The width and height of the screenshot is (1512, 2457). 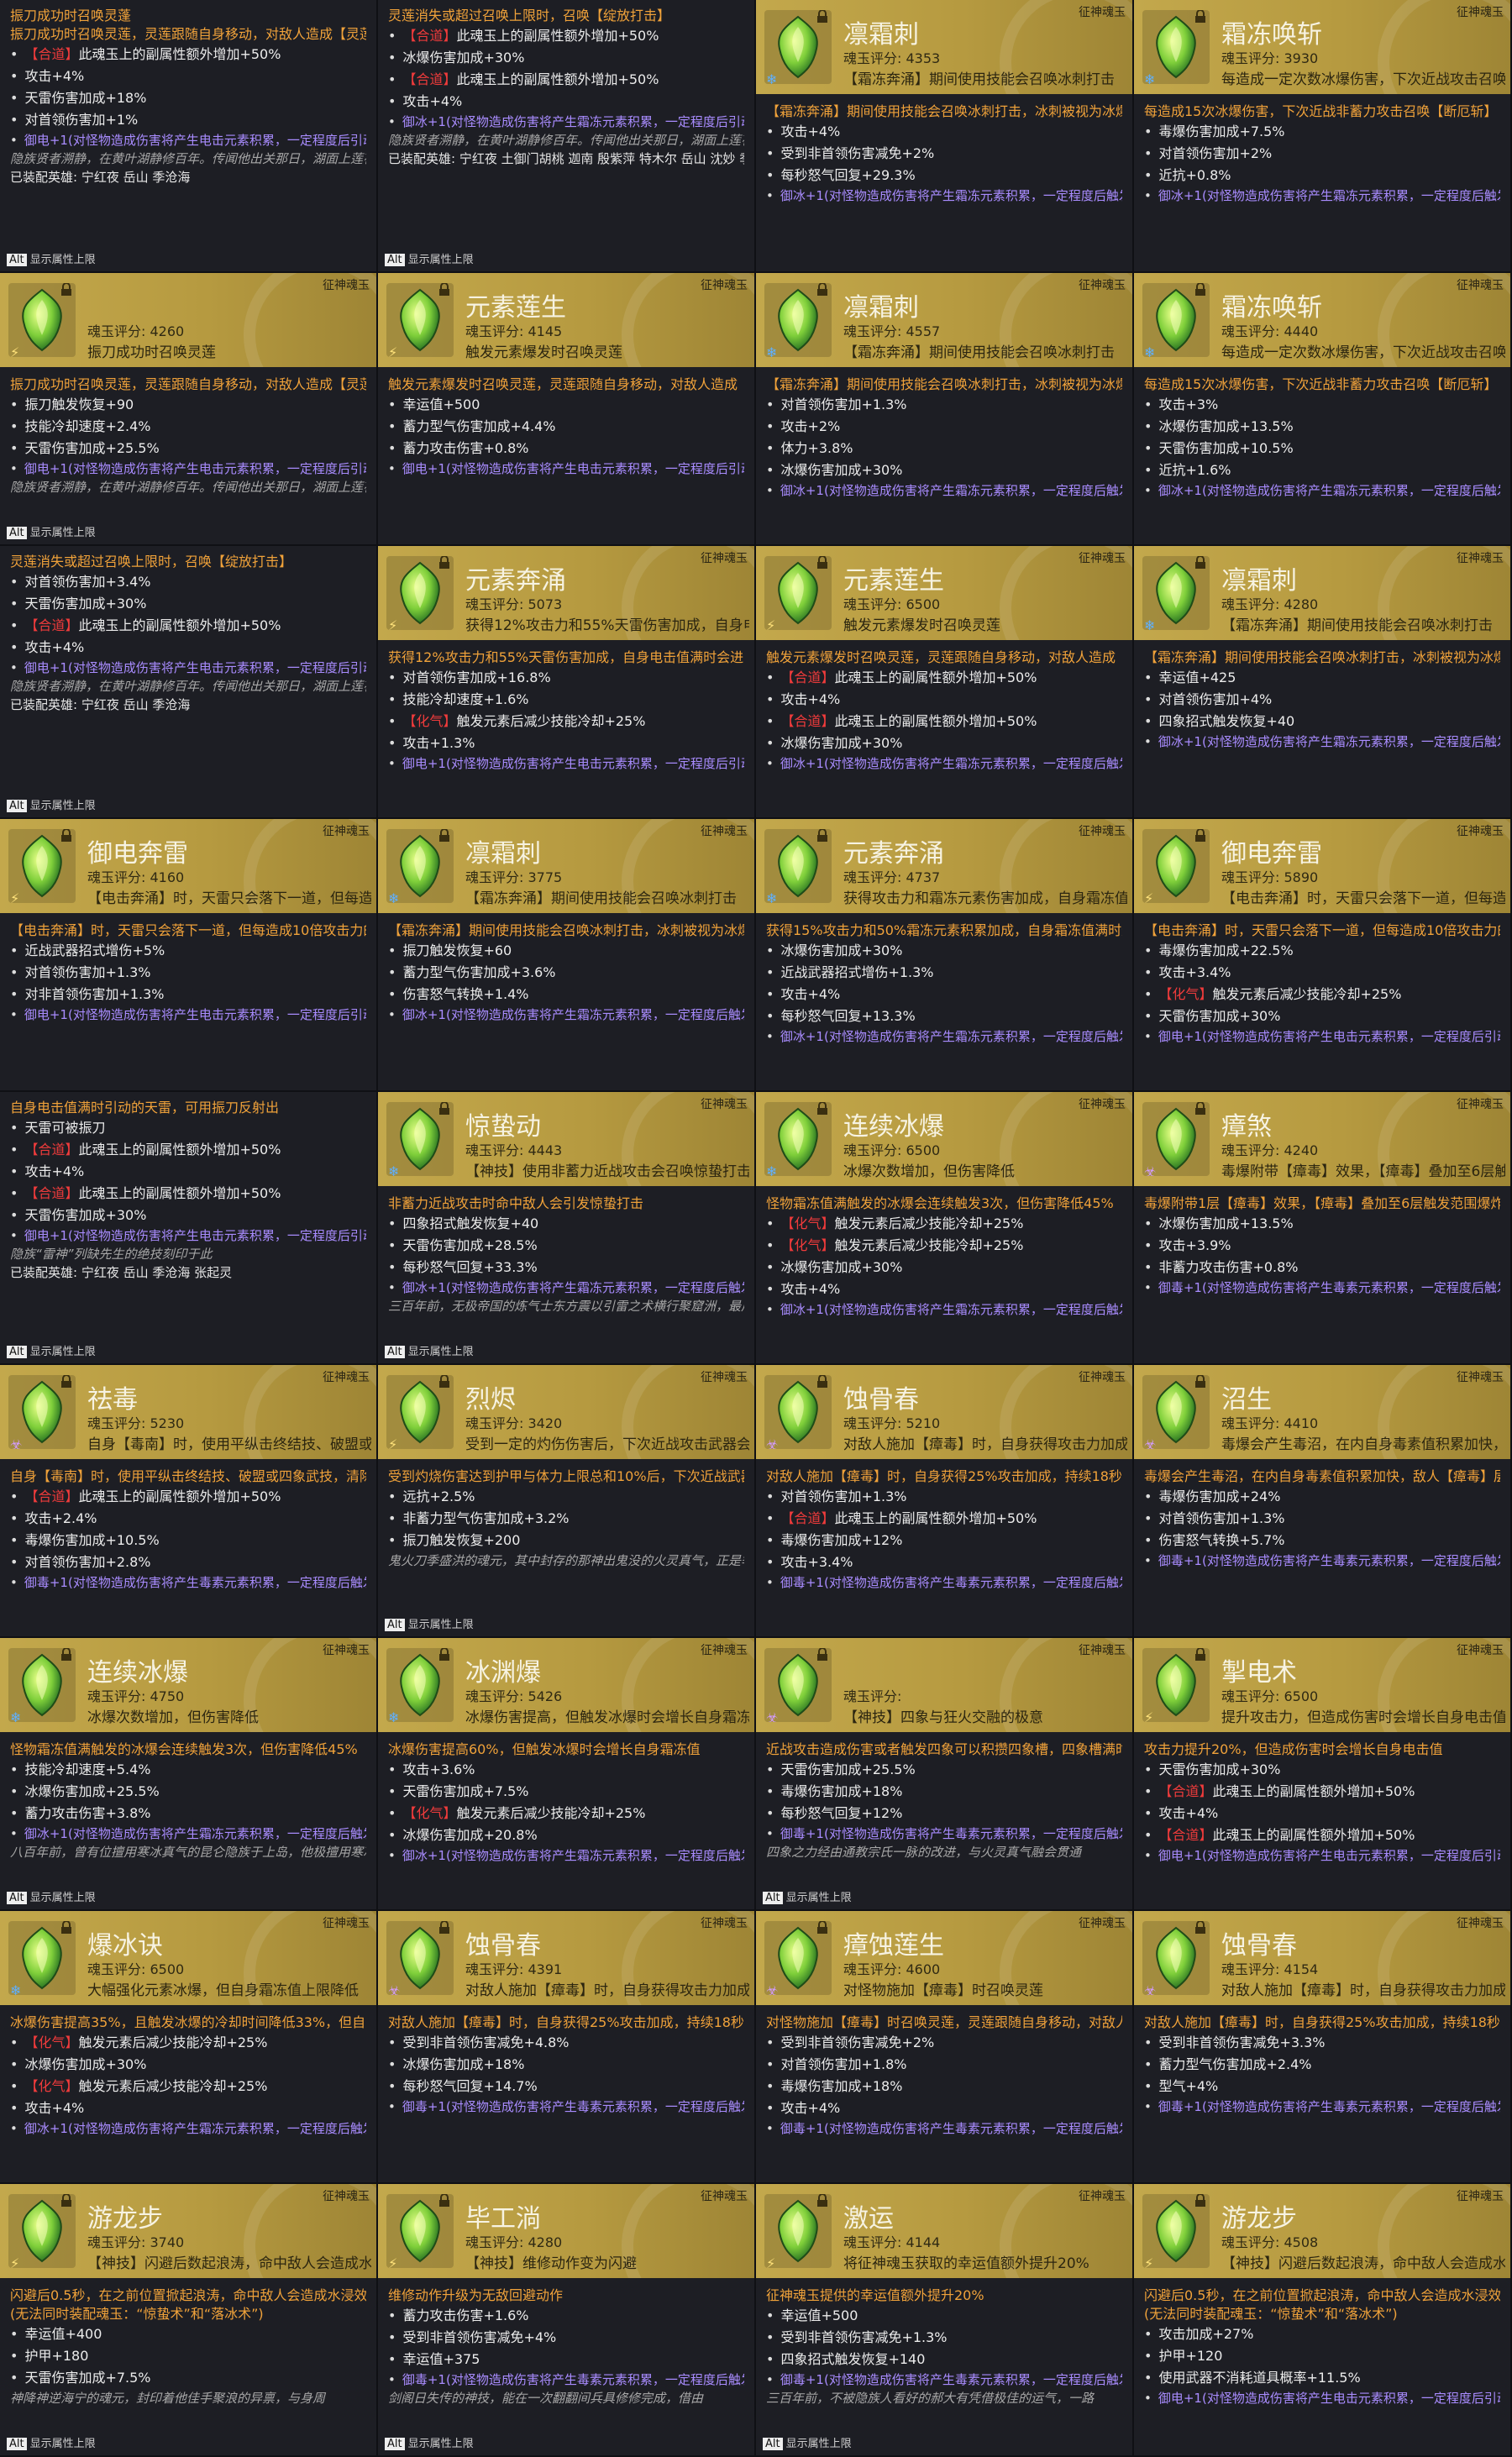 What do you see at coordinates (188, 1813) in the screenshot?
I see `stat-line: 蓄力攻击伤害+3.8%` at bounding box center [188, 1813].